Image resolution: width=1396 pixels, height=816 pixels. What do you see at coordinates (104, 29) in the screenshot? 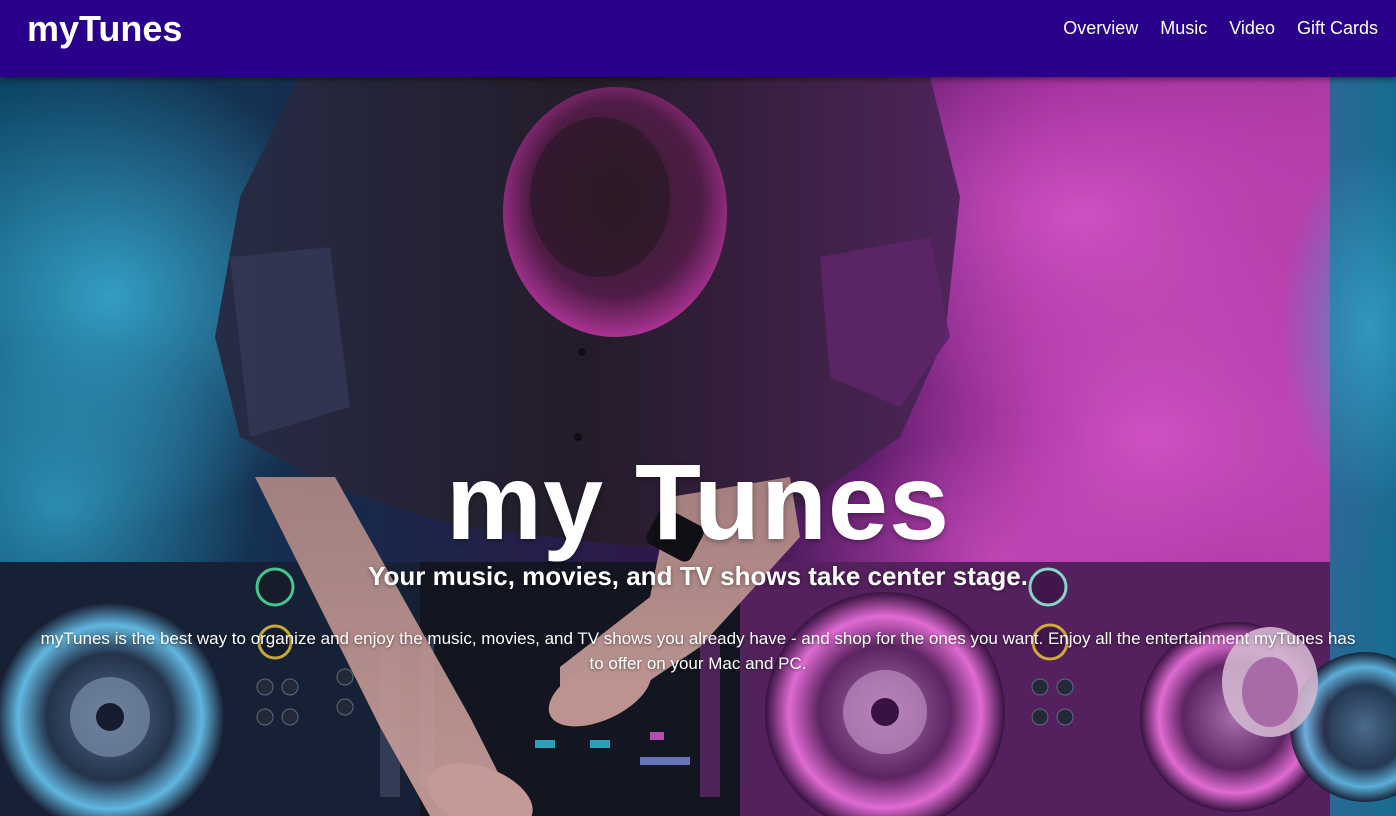
I see `brand-logo-link: myTunes` at bounding box center [104, 29].